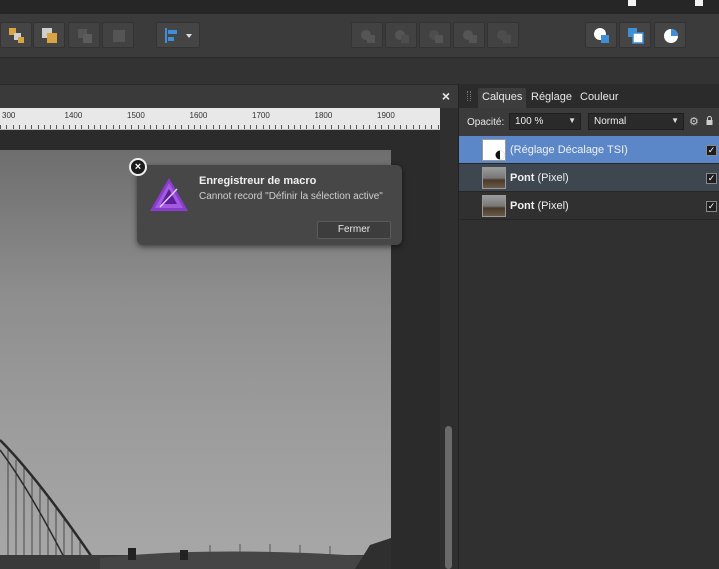 This screenshot has width=719, height=569. I want to click on boolean-divide-icon, so click(504, 36).